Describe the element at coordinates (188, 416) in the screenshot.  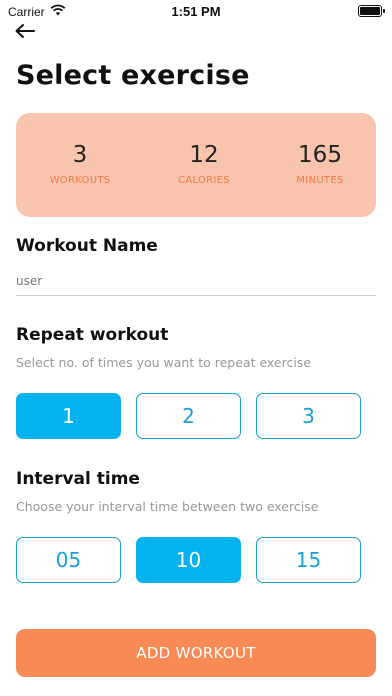
I see `repeat-option-2: 2` at that location.